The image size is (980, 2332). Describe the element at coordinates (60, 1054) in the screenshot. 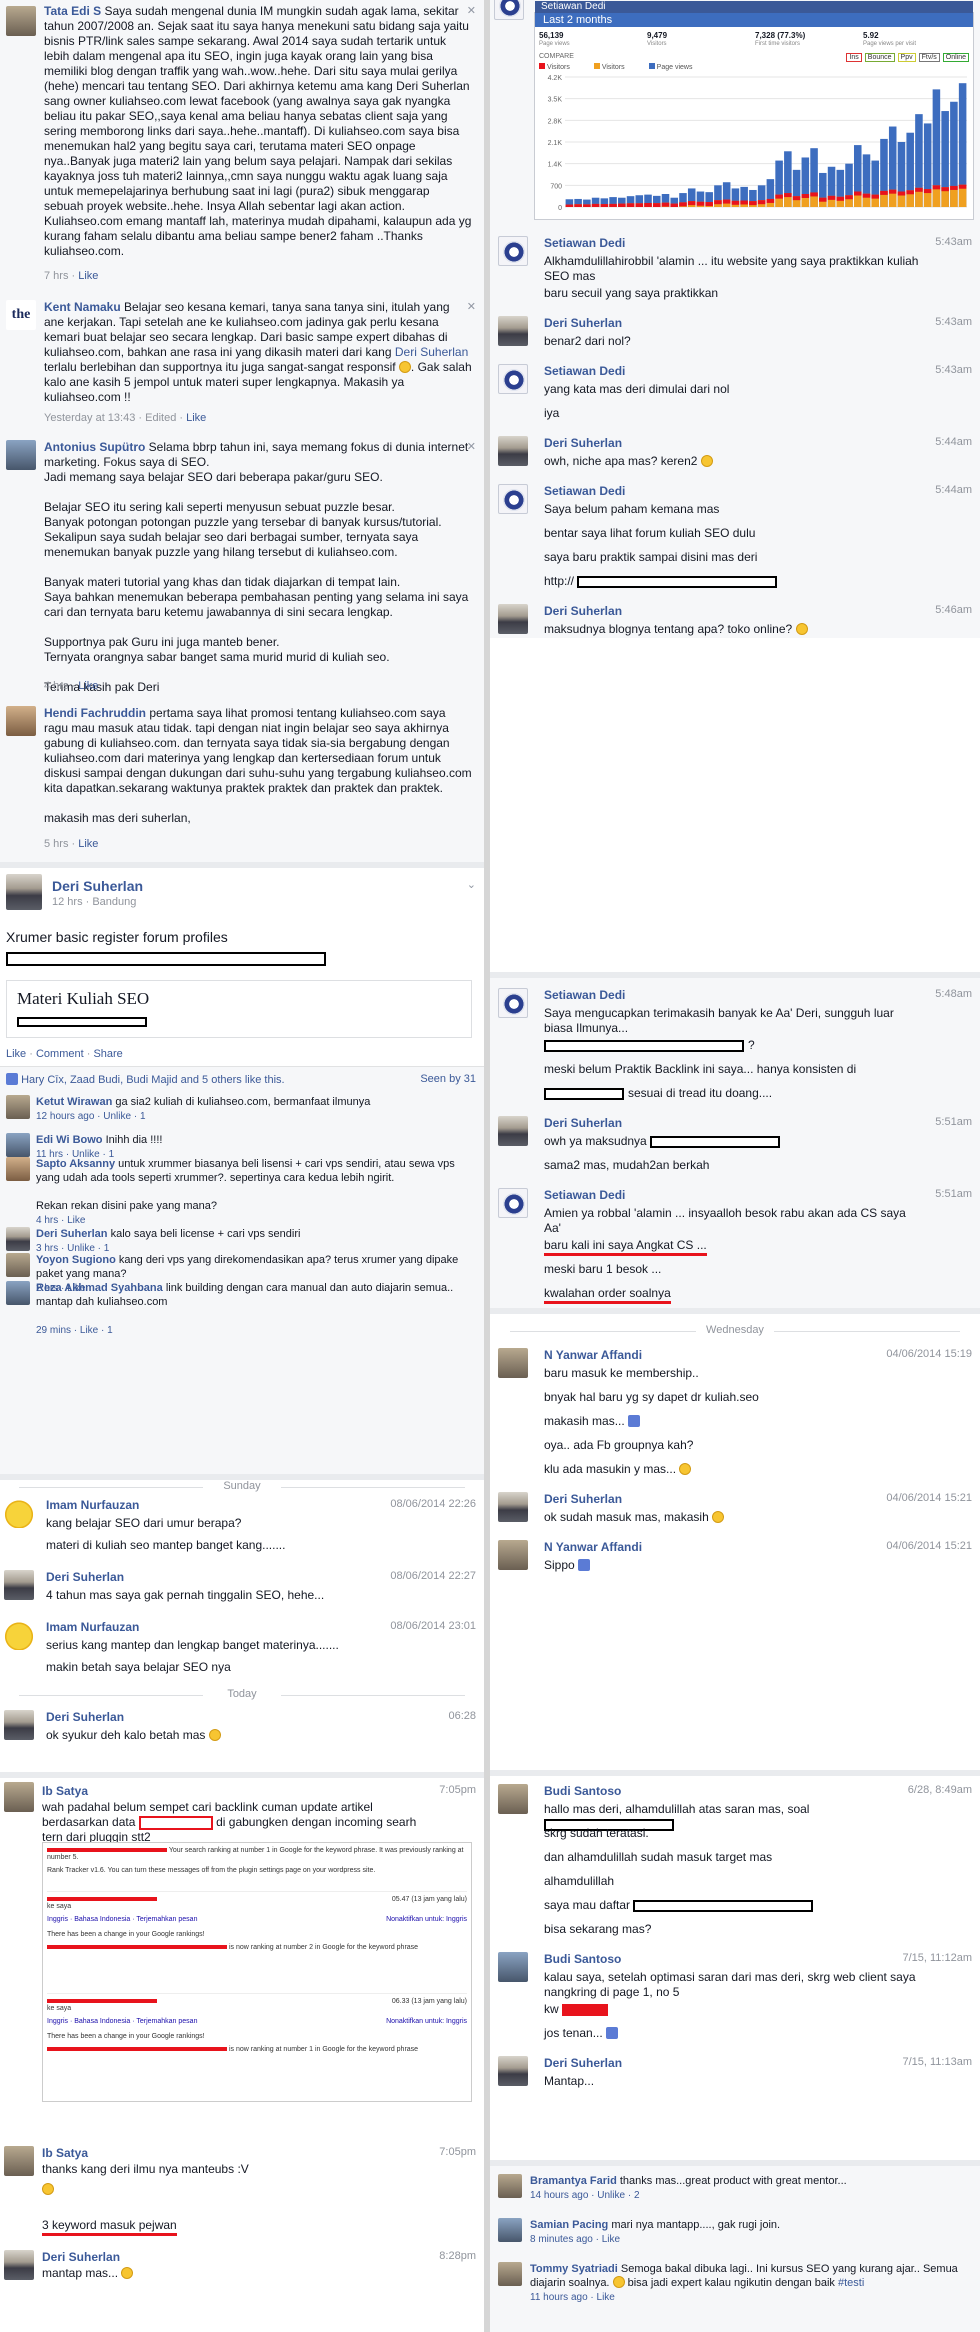

I see `comment-button: Comment` at that location.